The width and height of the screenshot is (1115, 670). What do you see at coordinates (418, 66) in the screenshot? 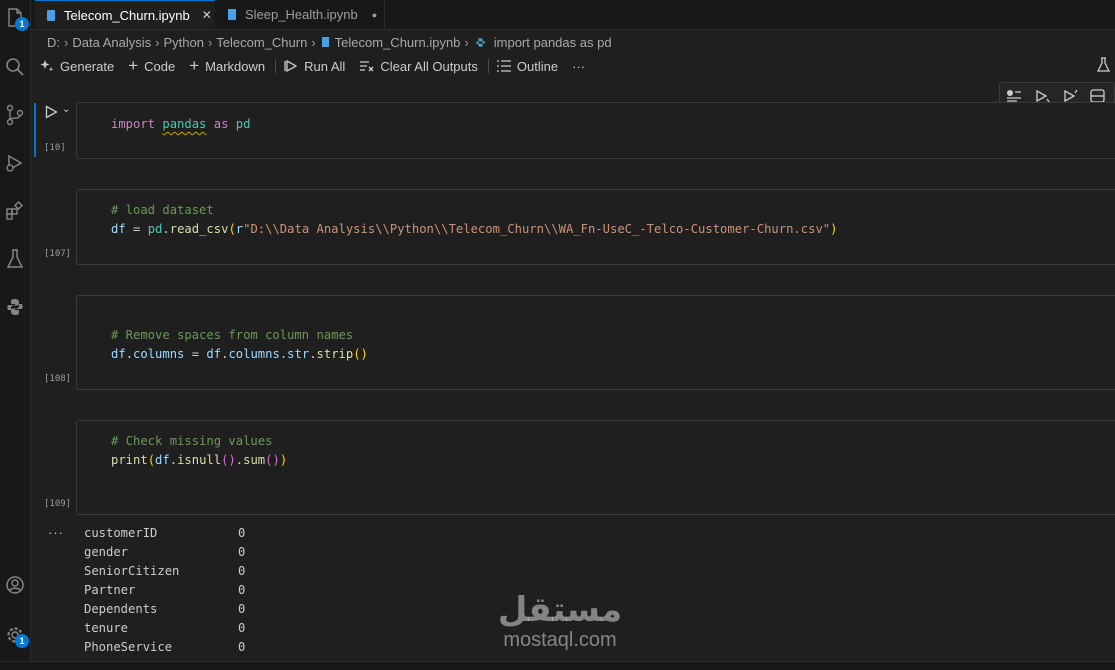
I see `clear-outputs-button: Clear All Outputs` at bounding box center [418, 66].